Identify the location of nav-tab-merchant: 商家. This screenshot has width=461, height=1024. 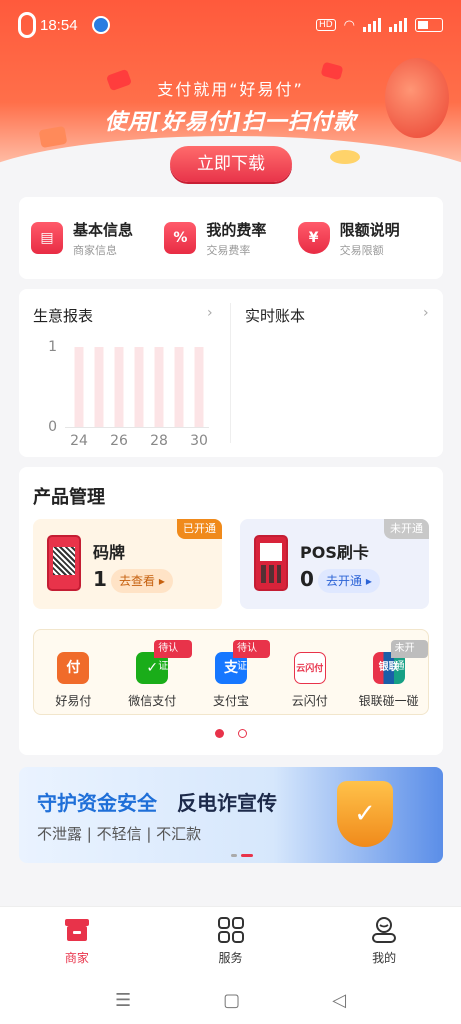
(77, 941).